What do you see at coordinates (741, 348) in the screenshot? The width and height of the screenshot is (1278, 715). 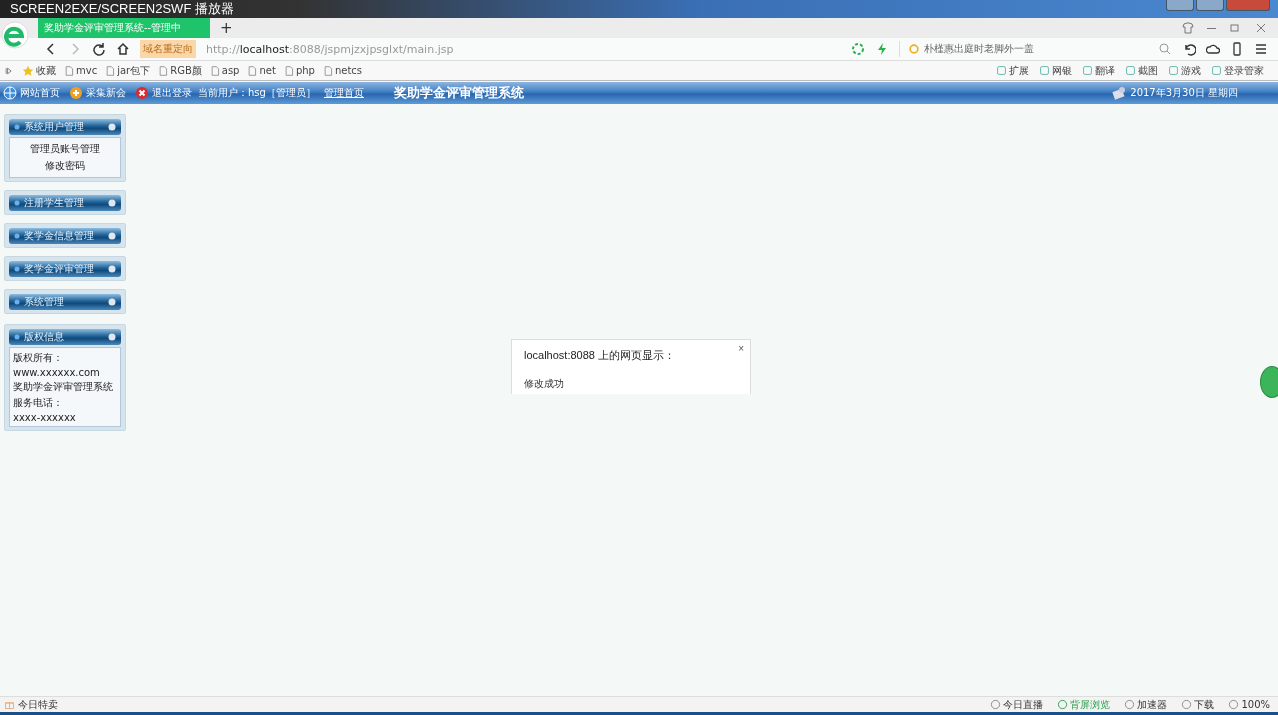 I see `close-button: ×` at bounding box center [741, 348].